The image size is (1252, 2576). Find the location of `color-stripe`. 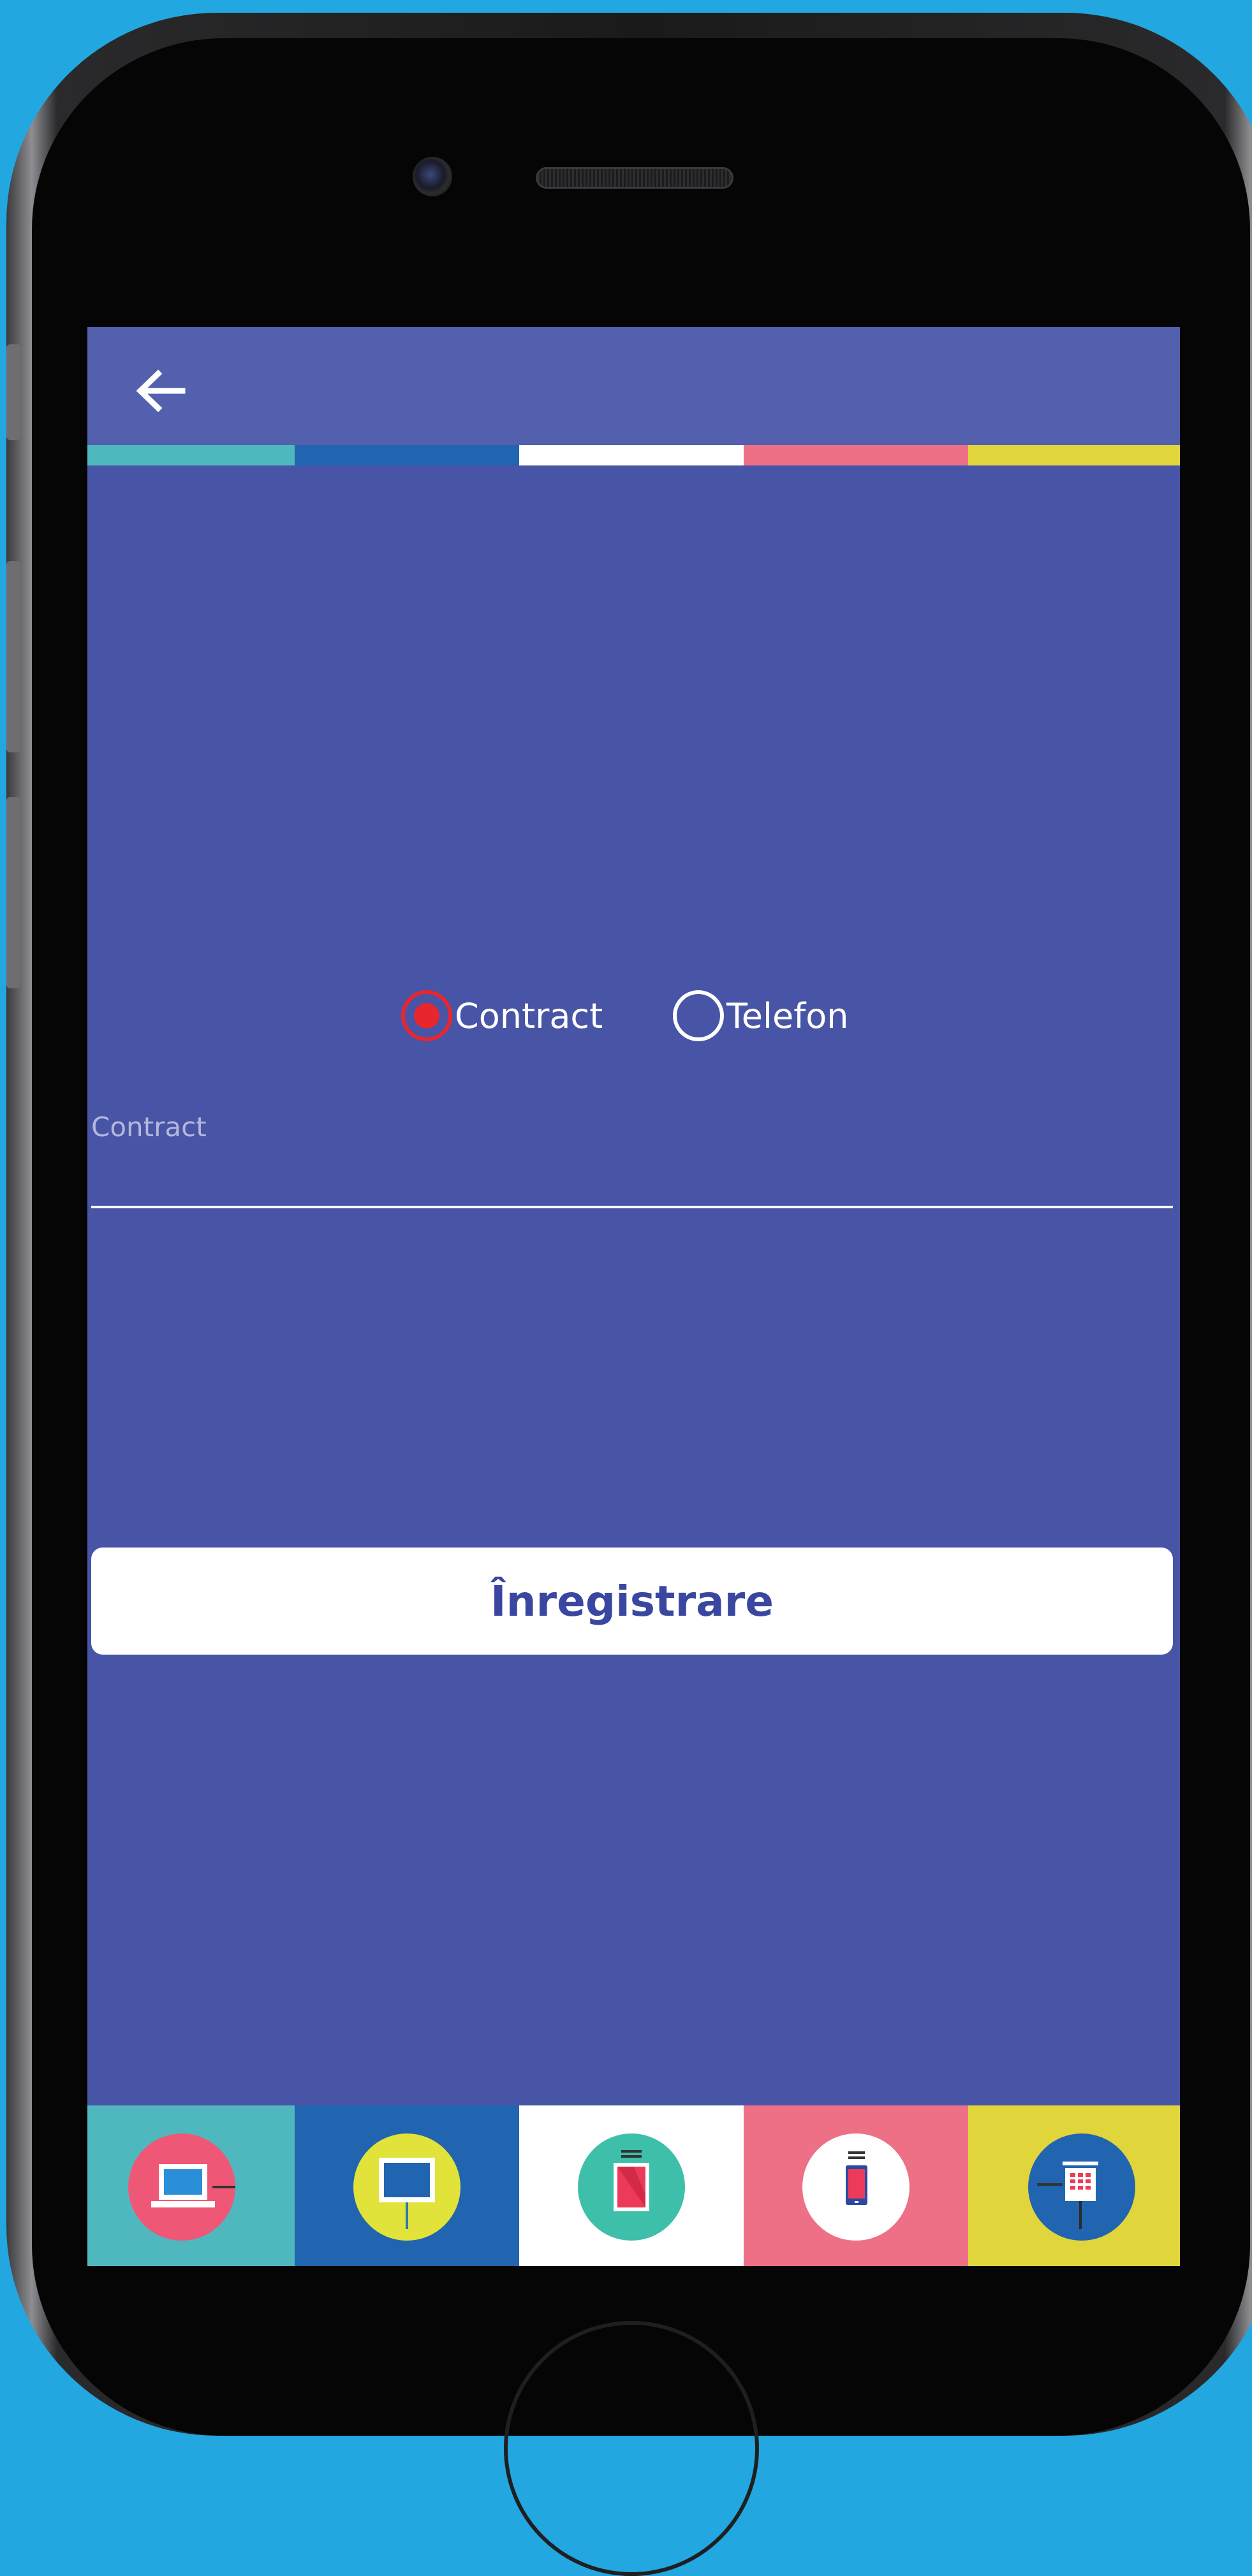

color-stripe is located at coordinates (633, 455).